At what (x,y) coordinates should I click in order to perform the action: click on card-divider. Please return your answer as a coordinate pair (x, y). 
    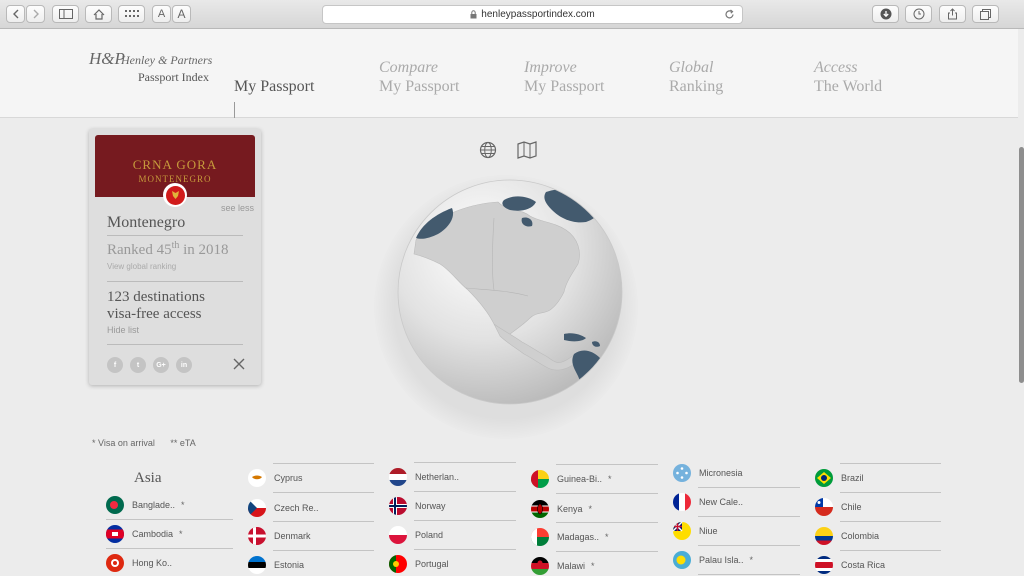
    Looking at the image, I should click on (175, 281).